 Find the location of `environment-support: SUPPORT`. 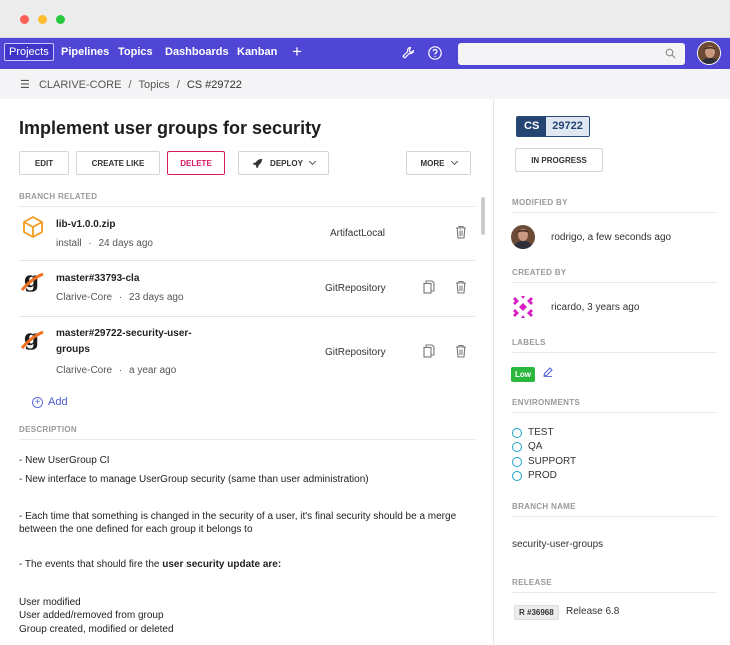

environment-support: SUPPORT is located at coordinates (544, 461).